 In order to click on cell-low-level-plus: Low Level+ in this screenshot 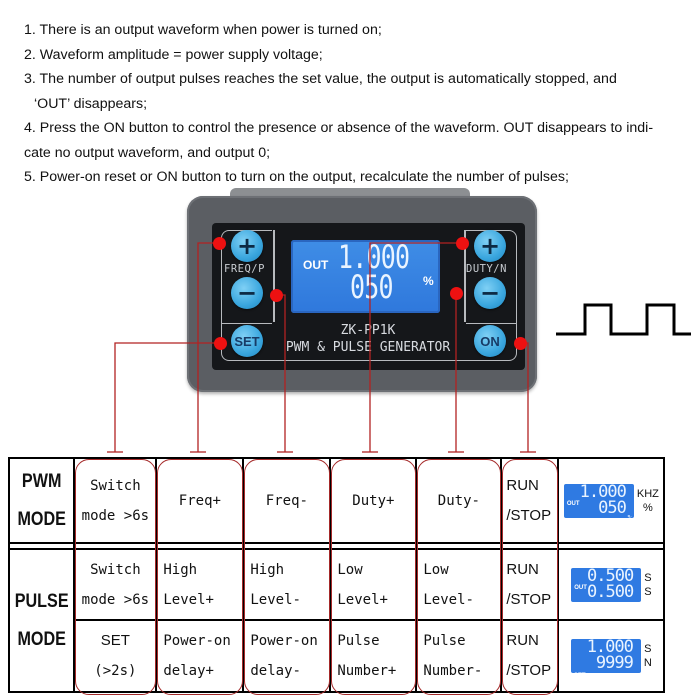, I will do `click(373, 584)`.